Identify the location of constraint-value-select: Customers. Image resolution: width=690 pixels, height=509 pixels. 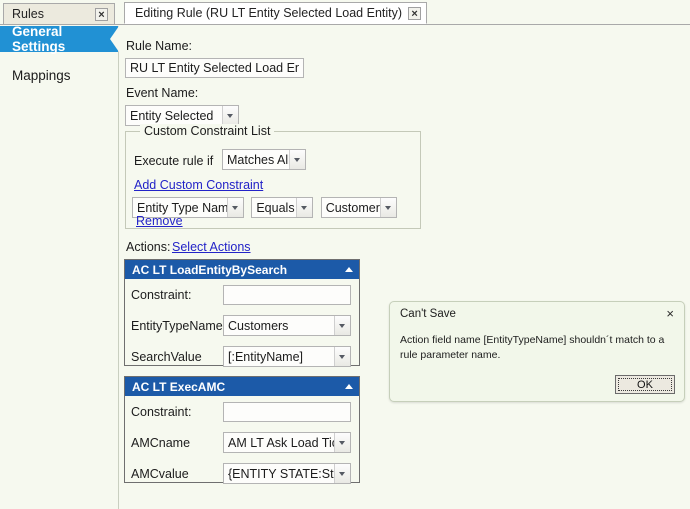
(358, 207).